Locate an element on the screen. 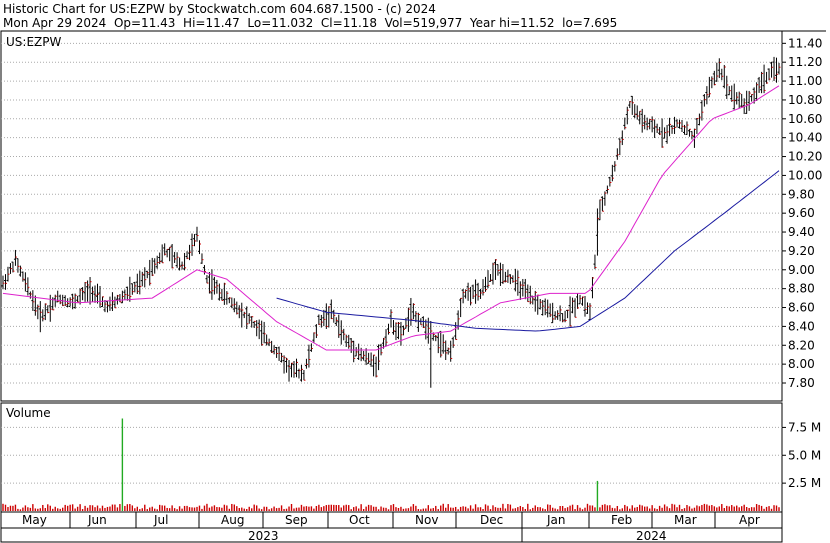 The image size is (830, 543). month-label: Mar is located at coordinates (685, 520).